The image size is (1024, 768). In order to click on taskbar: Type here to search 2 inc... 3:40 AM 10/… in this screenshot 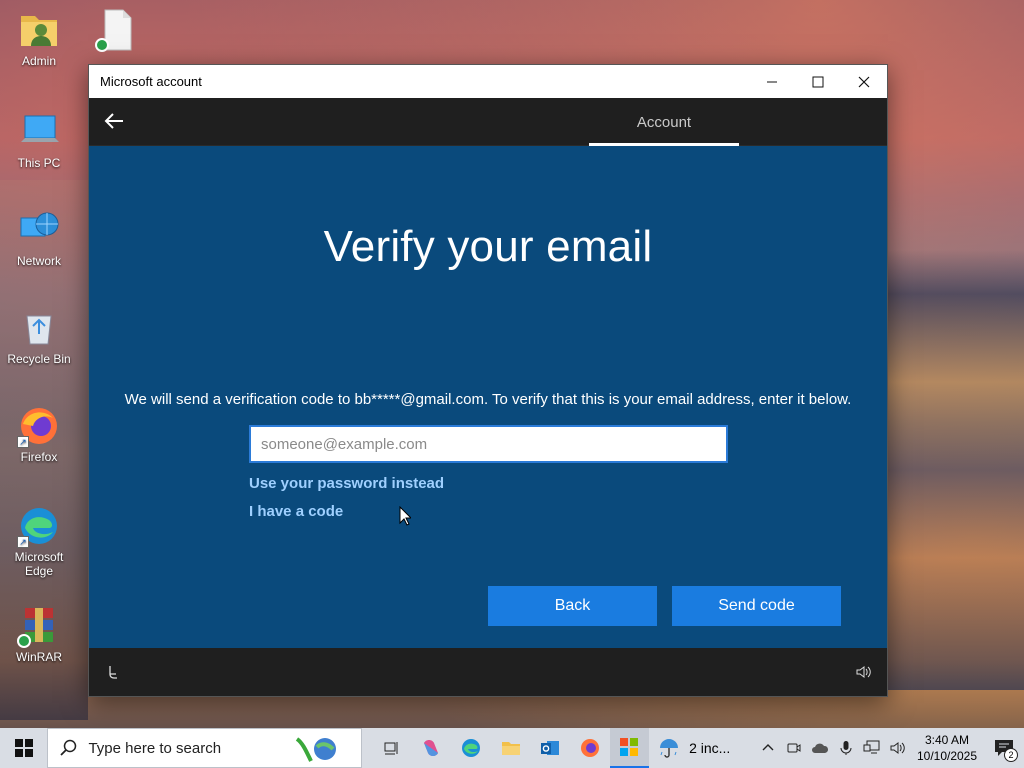, I will do `click(512, 748)`.